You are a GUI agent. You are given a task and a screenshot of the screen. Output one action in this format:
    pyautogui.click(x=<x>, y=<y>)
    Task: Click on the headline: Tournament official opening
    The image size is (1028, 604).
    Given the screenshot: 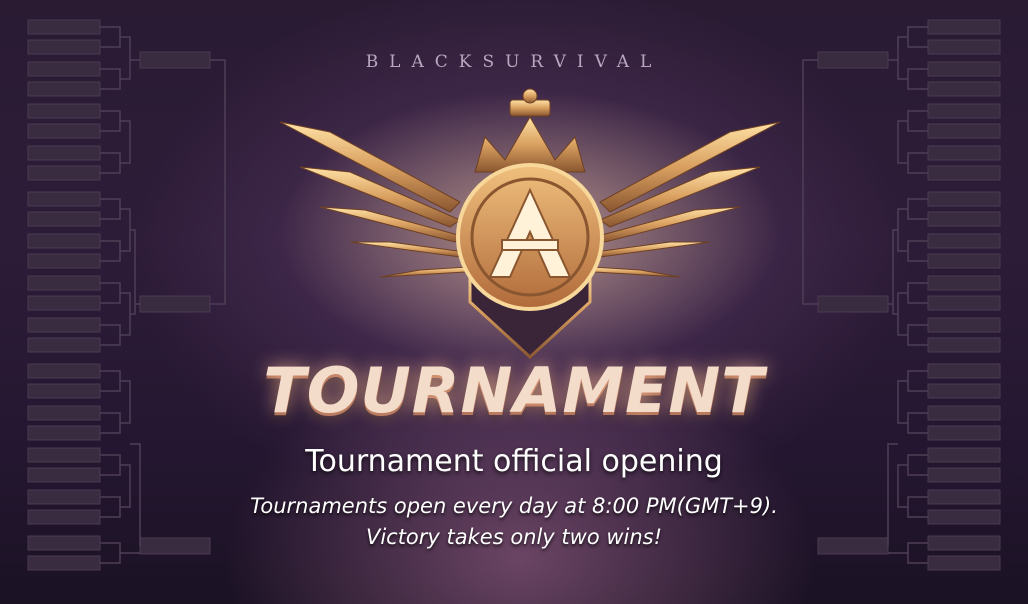 What is the action you would take?
    pyautogui.click(x=514, y=461)
    